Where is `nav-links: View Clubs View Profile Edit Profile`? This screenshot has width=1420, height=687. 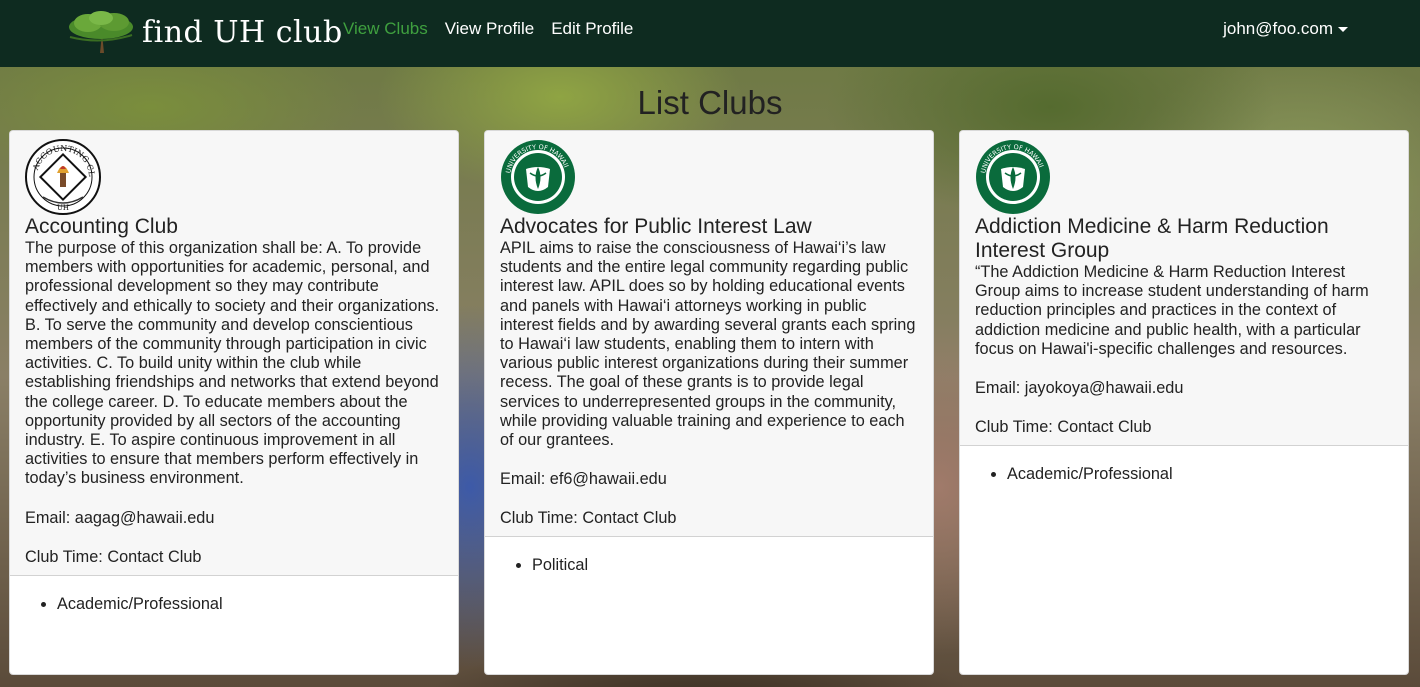 nav-links: View Clubs View Profile Edit Profile is located at coordinates (488, 29).